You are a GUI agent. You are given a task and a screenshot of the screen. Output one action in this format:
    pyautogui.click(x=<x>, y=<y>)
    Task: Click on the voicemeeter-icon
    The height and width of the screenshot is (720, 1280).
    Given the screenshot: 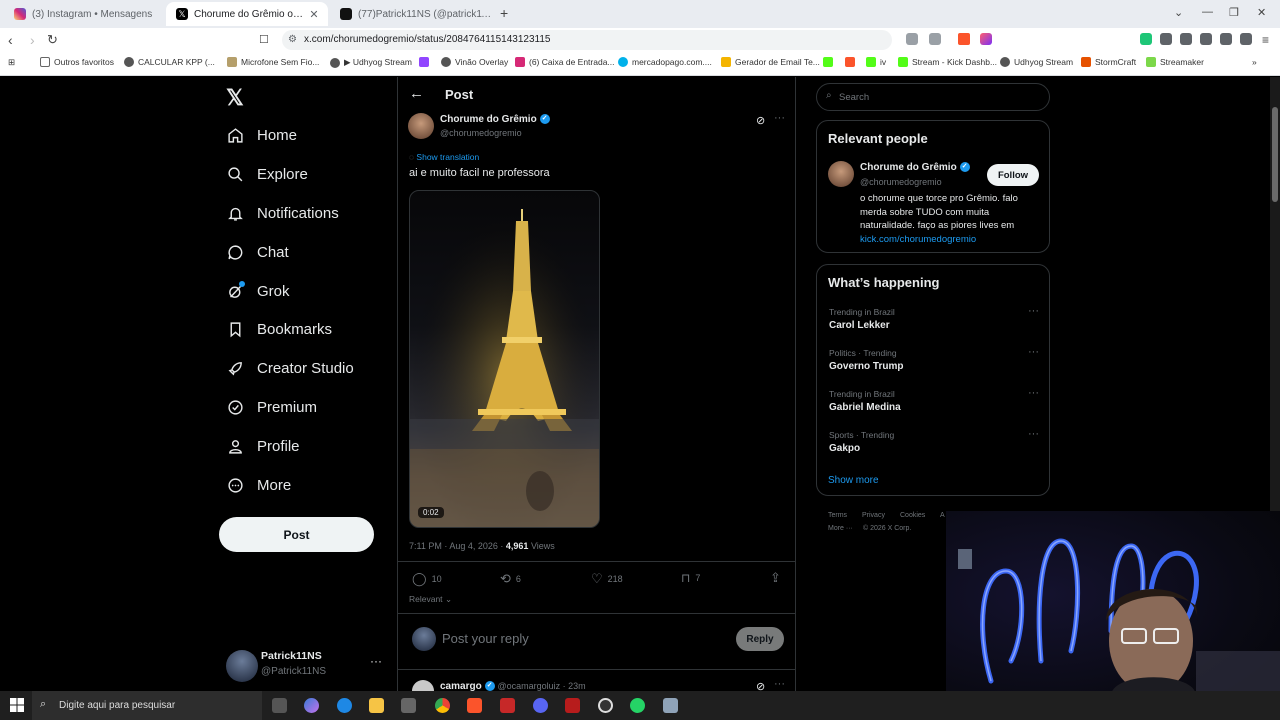 What is the action you would take?
    pyautogui.click(x=572, y=705)
    